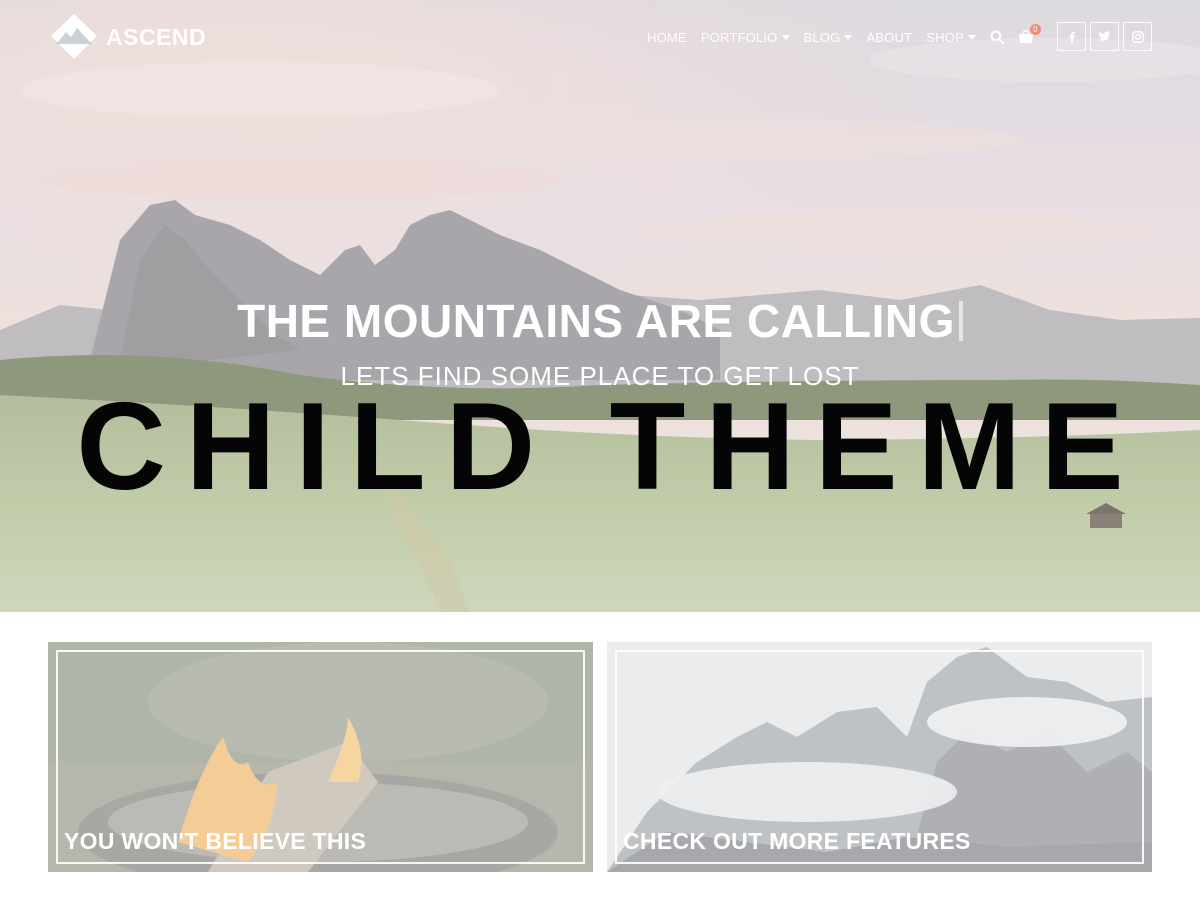 This screenshot has height=900, width=1200. I want to click on nav-item-label: SHOP, so click(945, 37).